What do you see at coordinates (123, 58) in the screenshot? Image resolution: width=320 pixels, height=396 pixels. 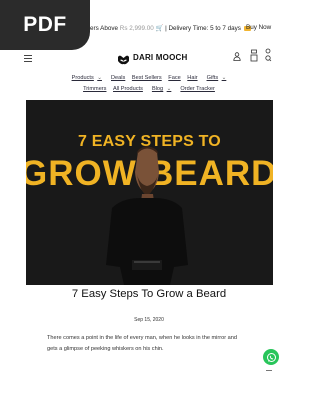 I see `mustache-logo-icon` at bounding box center [123, 58].